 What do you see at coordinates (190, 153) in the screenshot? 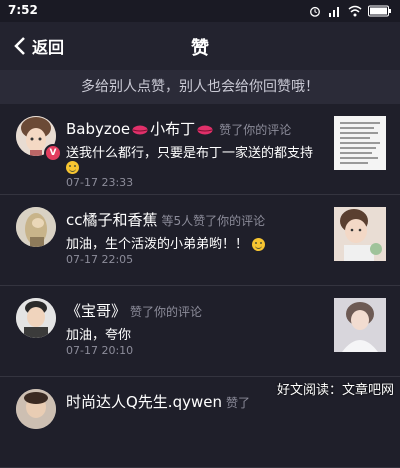
I see `comment-text: 送我什么都行，只要是布丁一家送的都支持` at bounding box center [190, 153].